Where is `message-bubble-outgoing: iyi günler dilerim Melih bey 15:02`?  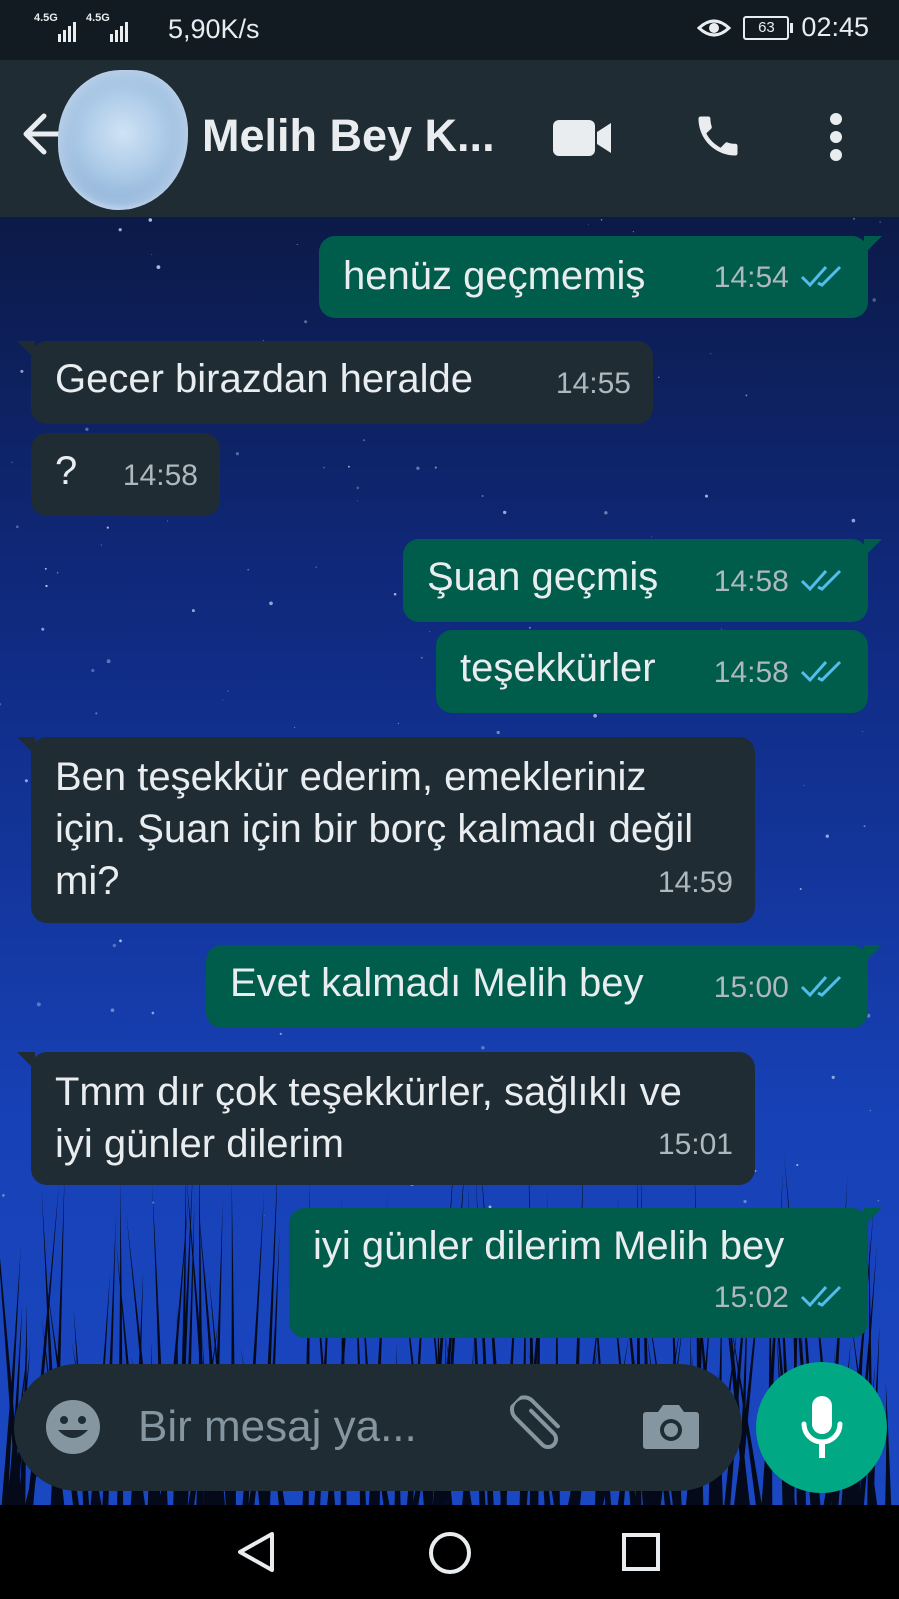
message-bubble-outgoing: iyi günler dilerim Melih bey 15:02 is located at coordinates (585, 1273).